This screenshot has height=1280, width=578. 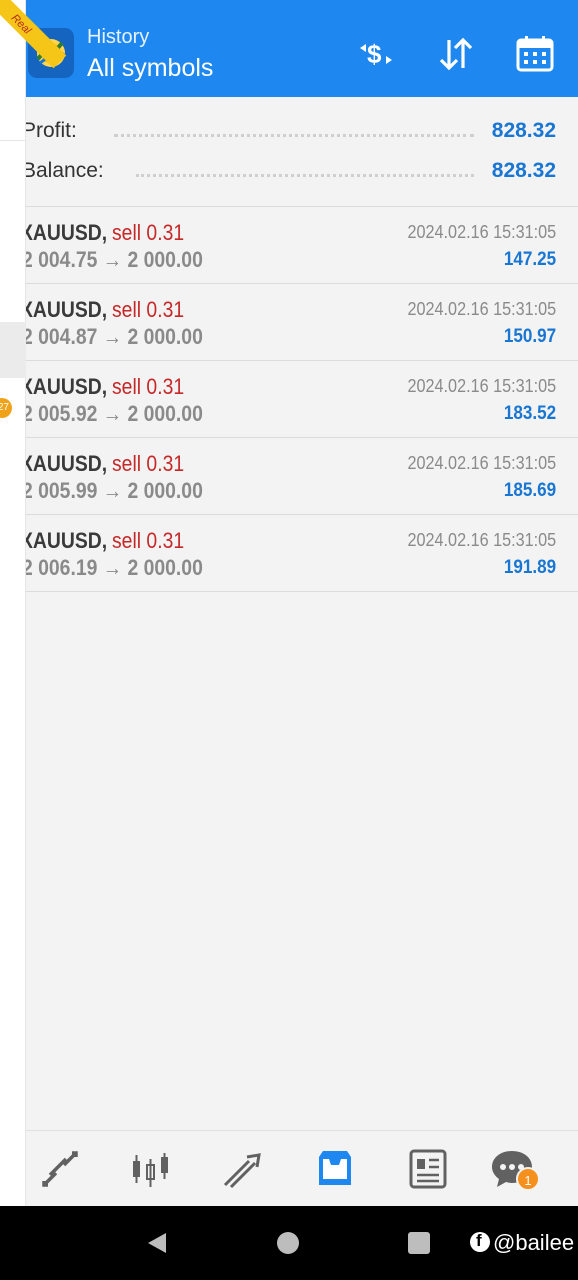 I want to click on history-icon, so click(x=335, y=1169).